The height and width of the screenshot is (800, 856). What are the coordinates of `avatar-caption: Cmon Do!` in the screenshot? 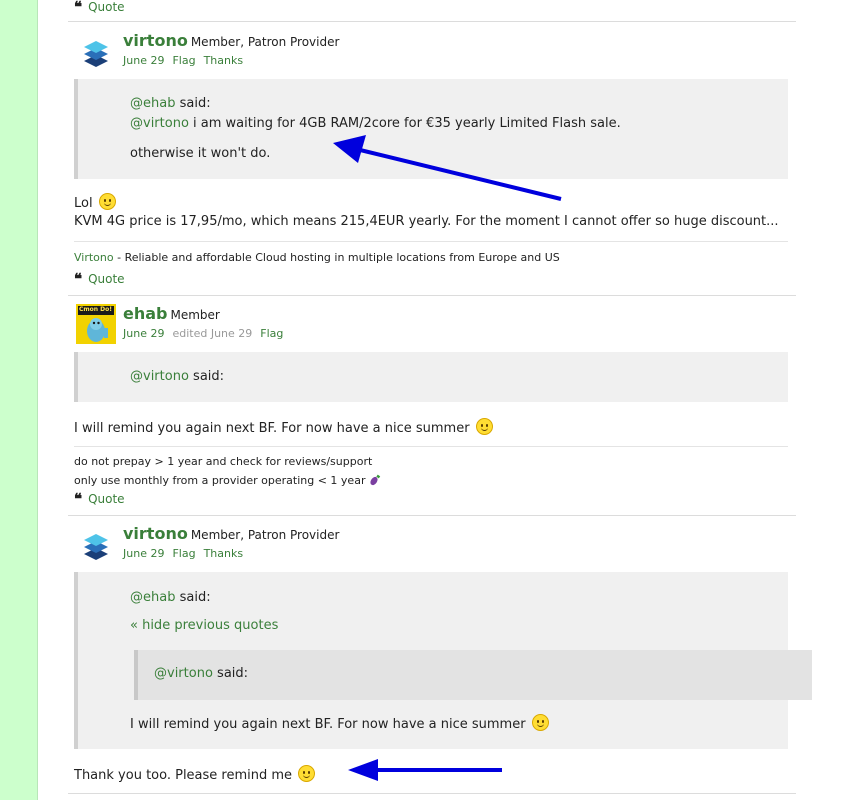 It's located at (95, 309).